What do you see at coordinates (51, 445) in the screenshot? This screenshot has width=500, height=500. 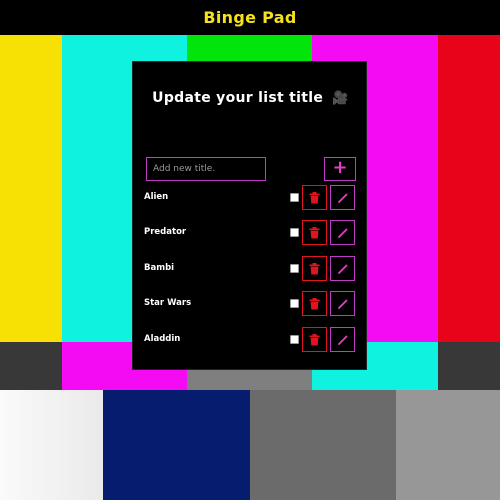 I see `block-white` at bounding box center [51, 445].